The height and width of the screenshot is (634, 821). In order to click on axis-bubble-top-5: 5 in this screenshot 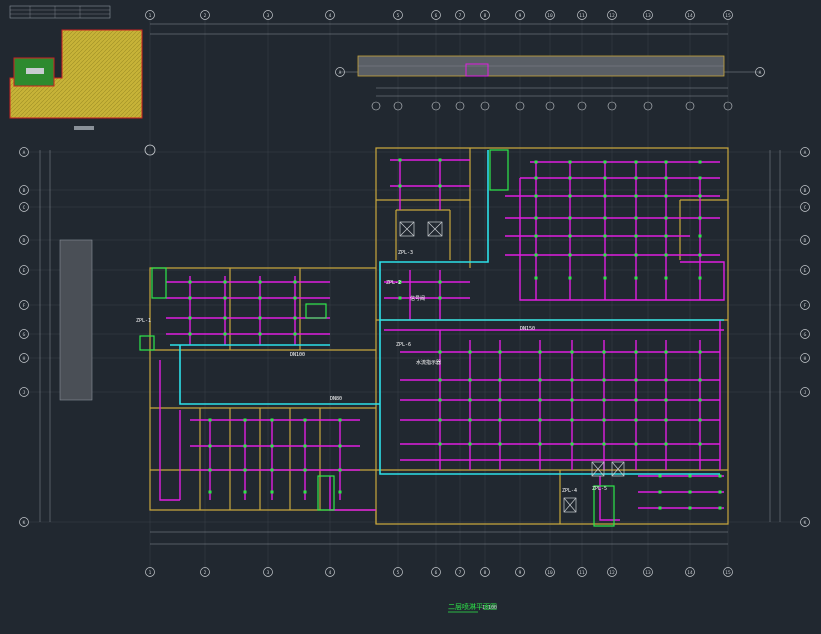, I will do `click(398, 15)`.